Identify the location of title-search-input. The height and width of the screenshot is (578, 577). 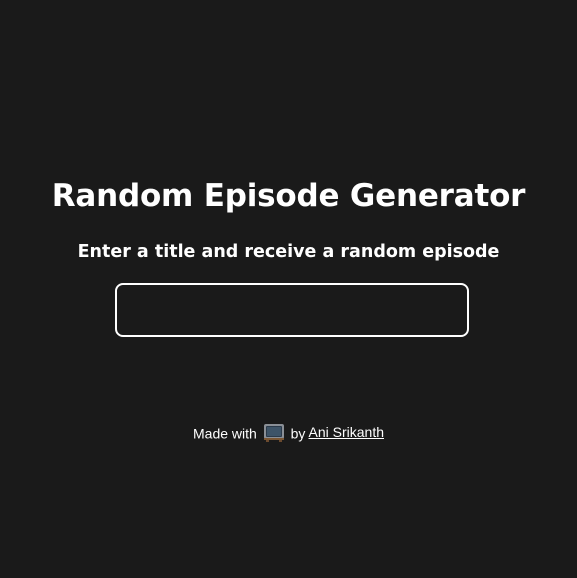
(292, 310).